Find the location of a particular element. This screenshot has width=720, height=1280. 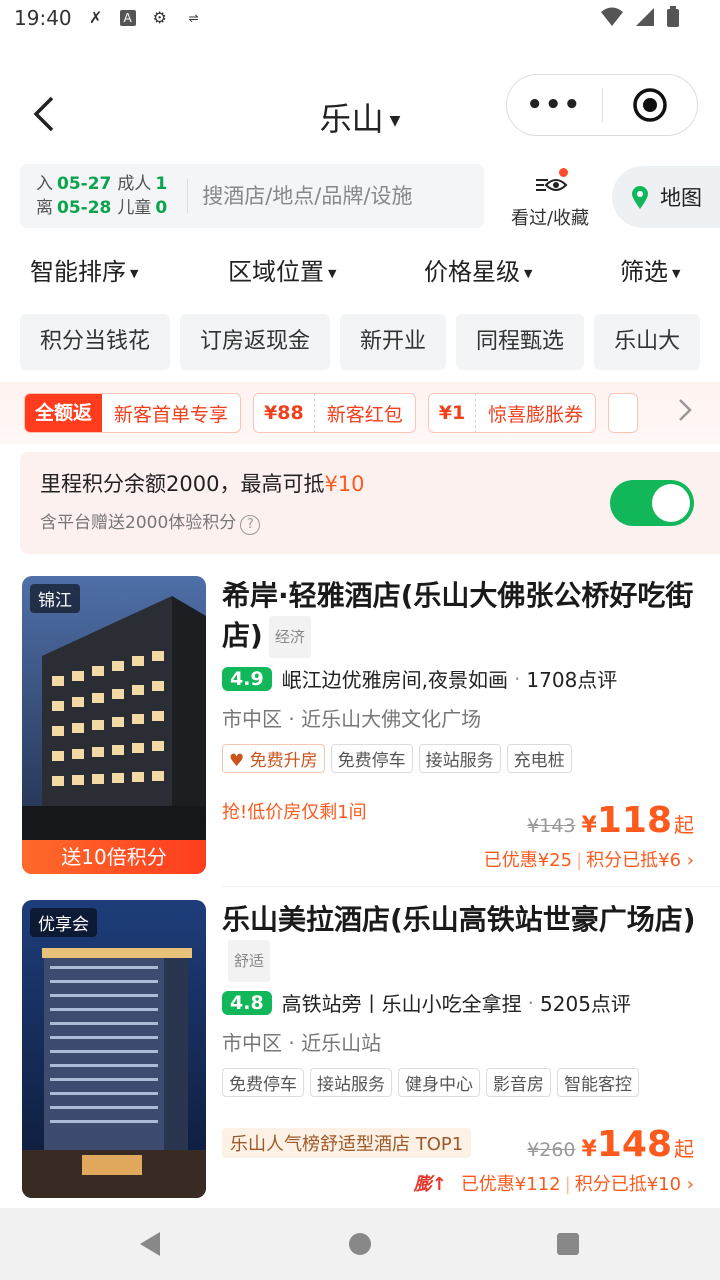

hotel-image: 优享会 is located at coordinates (114, 1049).